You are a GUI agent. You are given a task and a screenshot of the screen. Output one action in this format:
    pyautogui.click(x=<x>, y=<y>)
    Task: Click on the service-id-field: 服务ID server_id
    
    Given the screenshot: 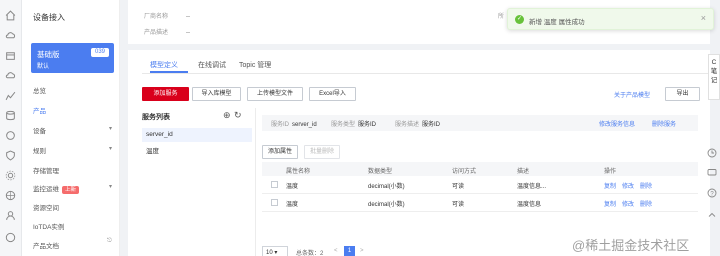 What is the action you would take?
    pyautogui.click(x=294, y=123)
    